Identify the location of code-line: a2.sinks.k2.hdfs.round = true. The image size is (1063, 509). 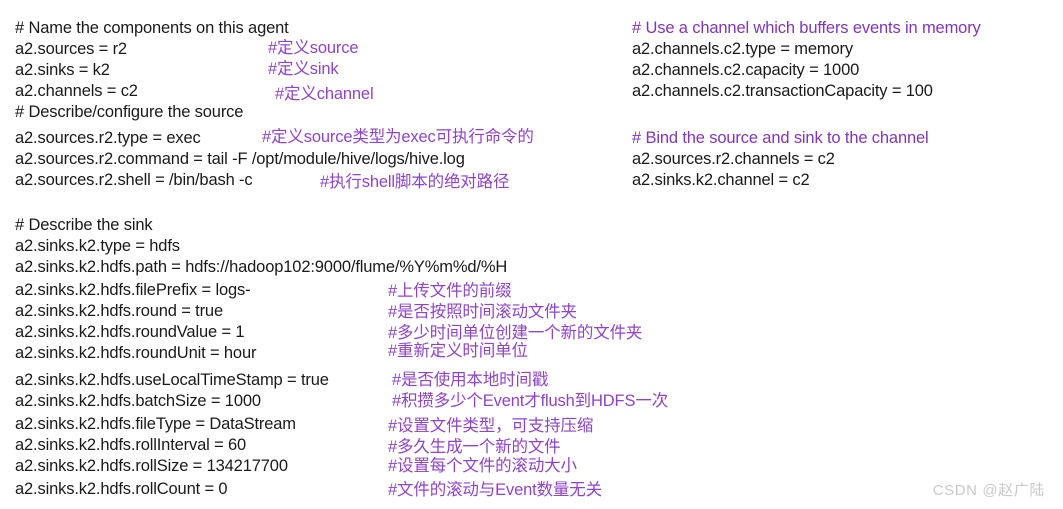
(119, 311).